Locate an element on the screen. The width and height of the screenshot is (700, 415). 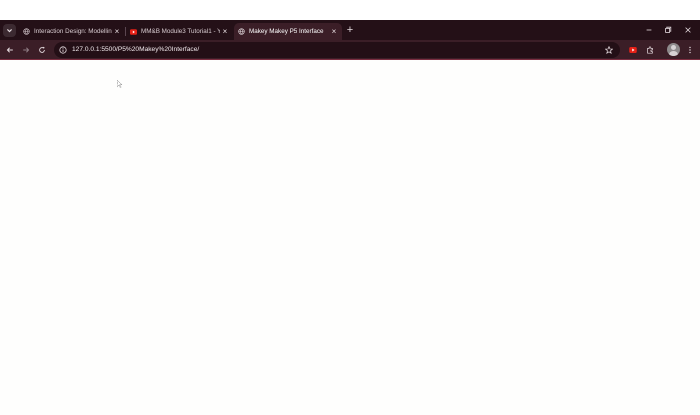
restore-icon is located at coordinates (668, 29).